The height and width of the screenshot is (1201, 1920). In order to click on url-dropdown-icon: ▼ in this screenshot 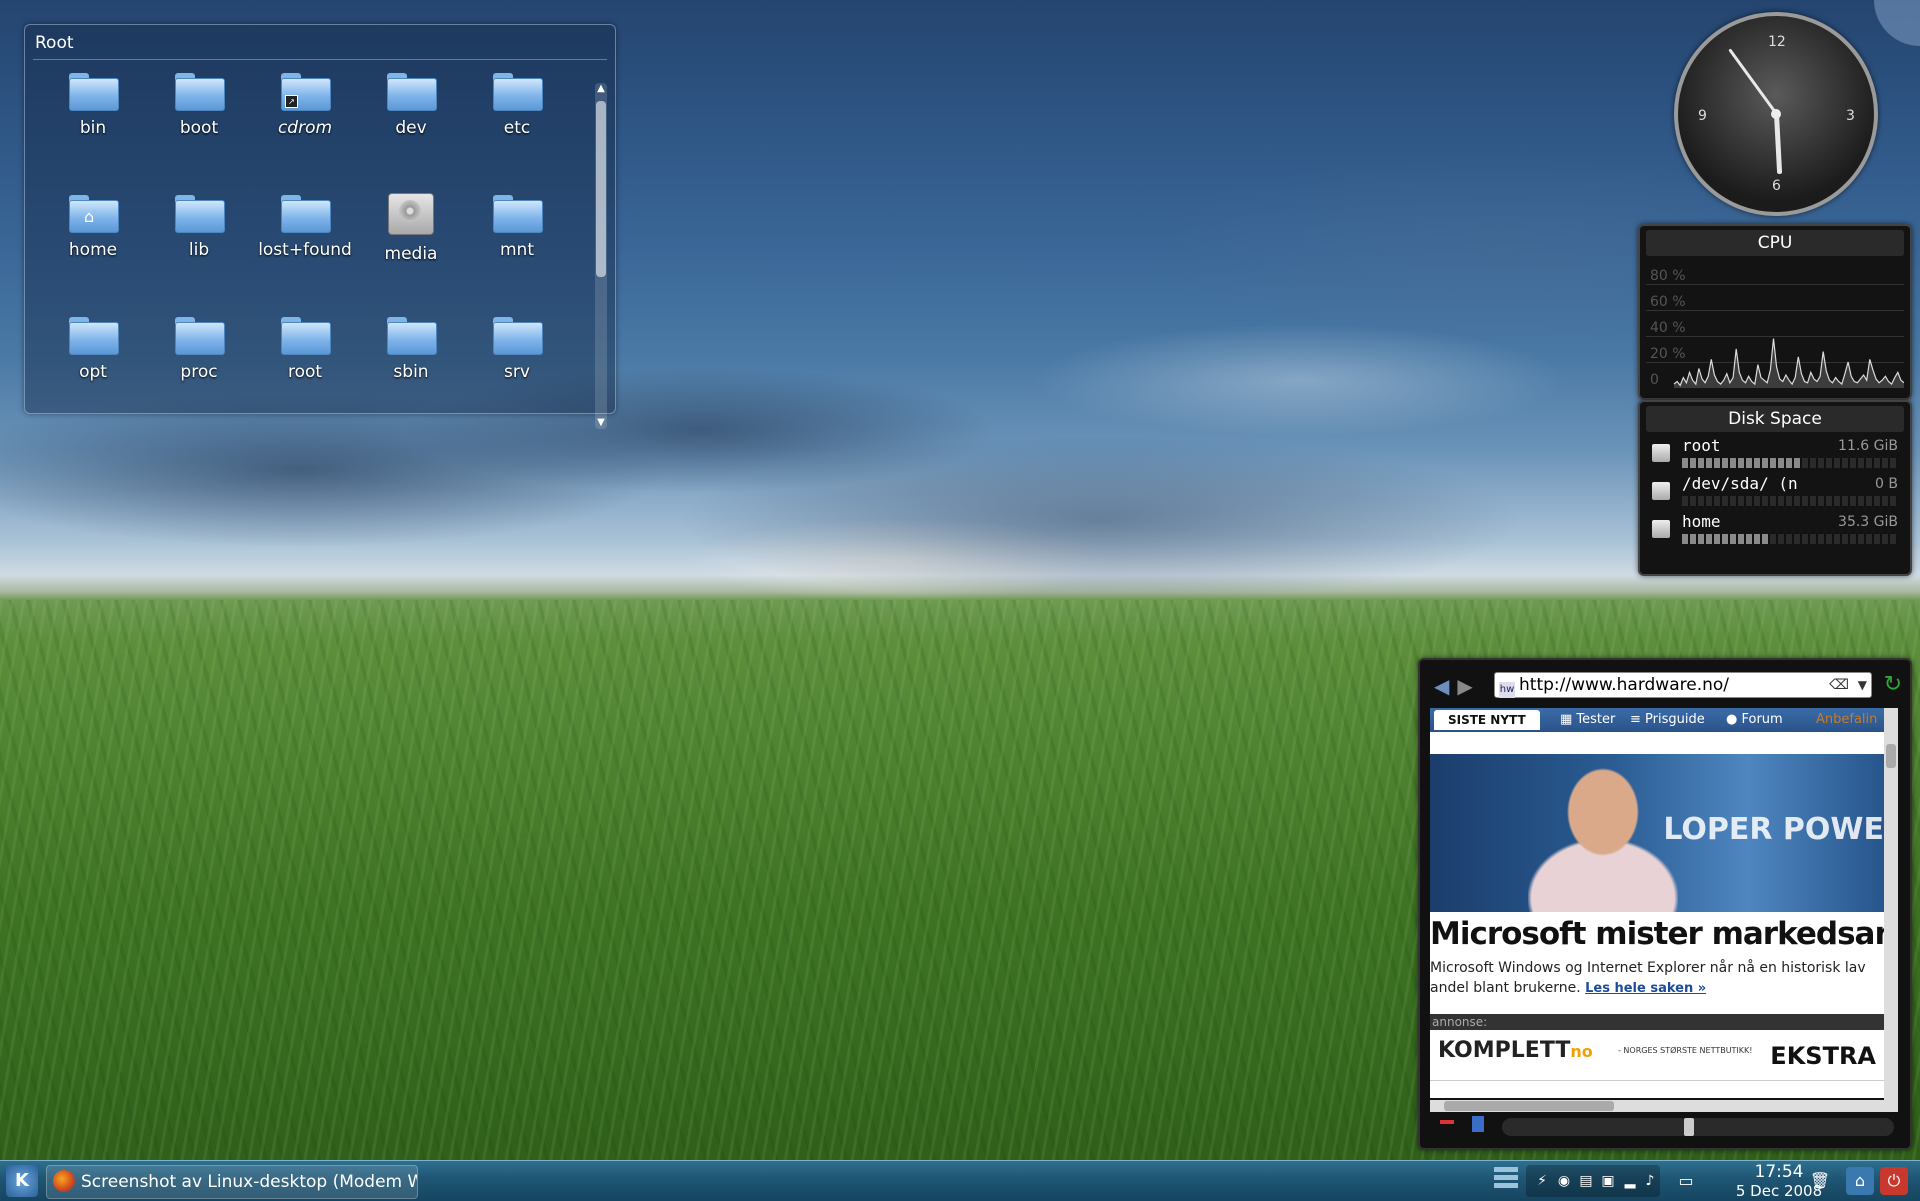, I will do `click(1862, 685)`.